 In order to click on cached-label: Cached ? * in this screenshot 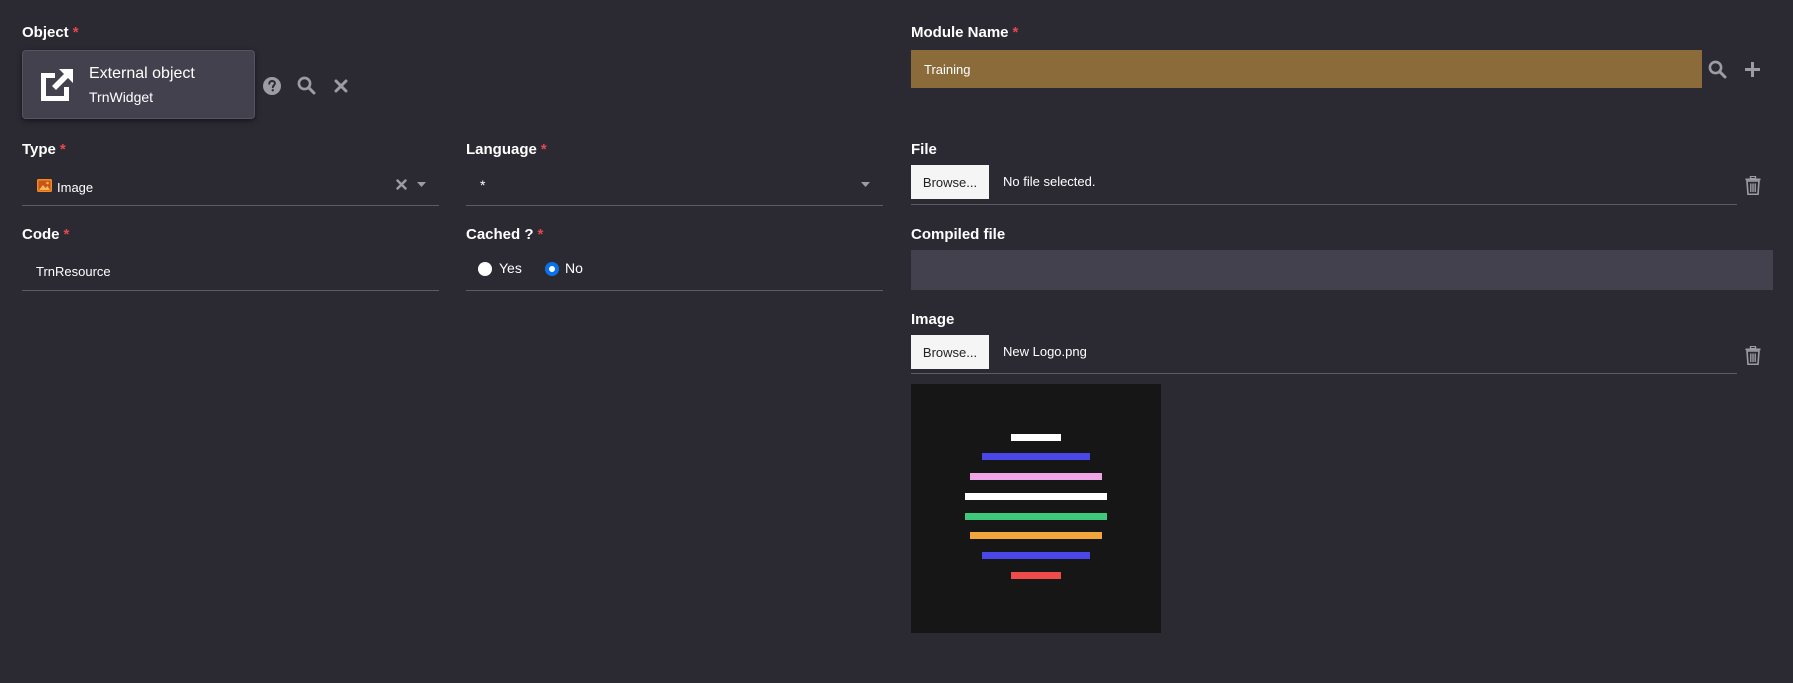, I will do `click(504, 234)`.